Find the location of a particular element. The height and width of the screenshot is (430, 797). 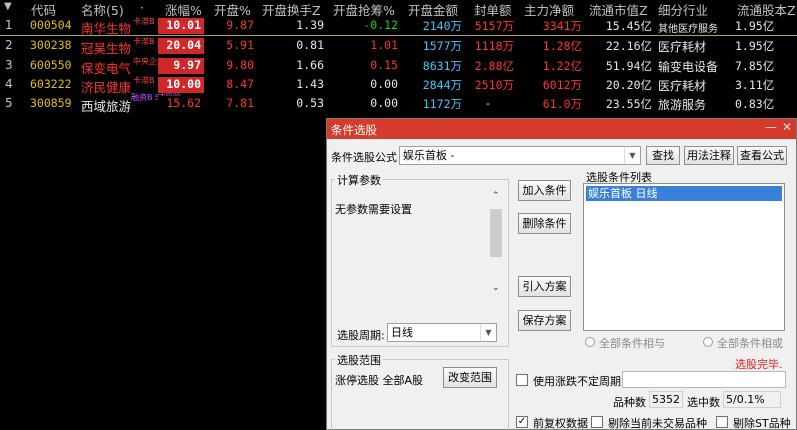

change-pct: 15.62 is located at coordinates (181, 104).